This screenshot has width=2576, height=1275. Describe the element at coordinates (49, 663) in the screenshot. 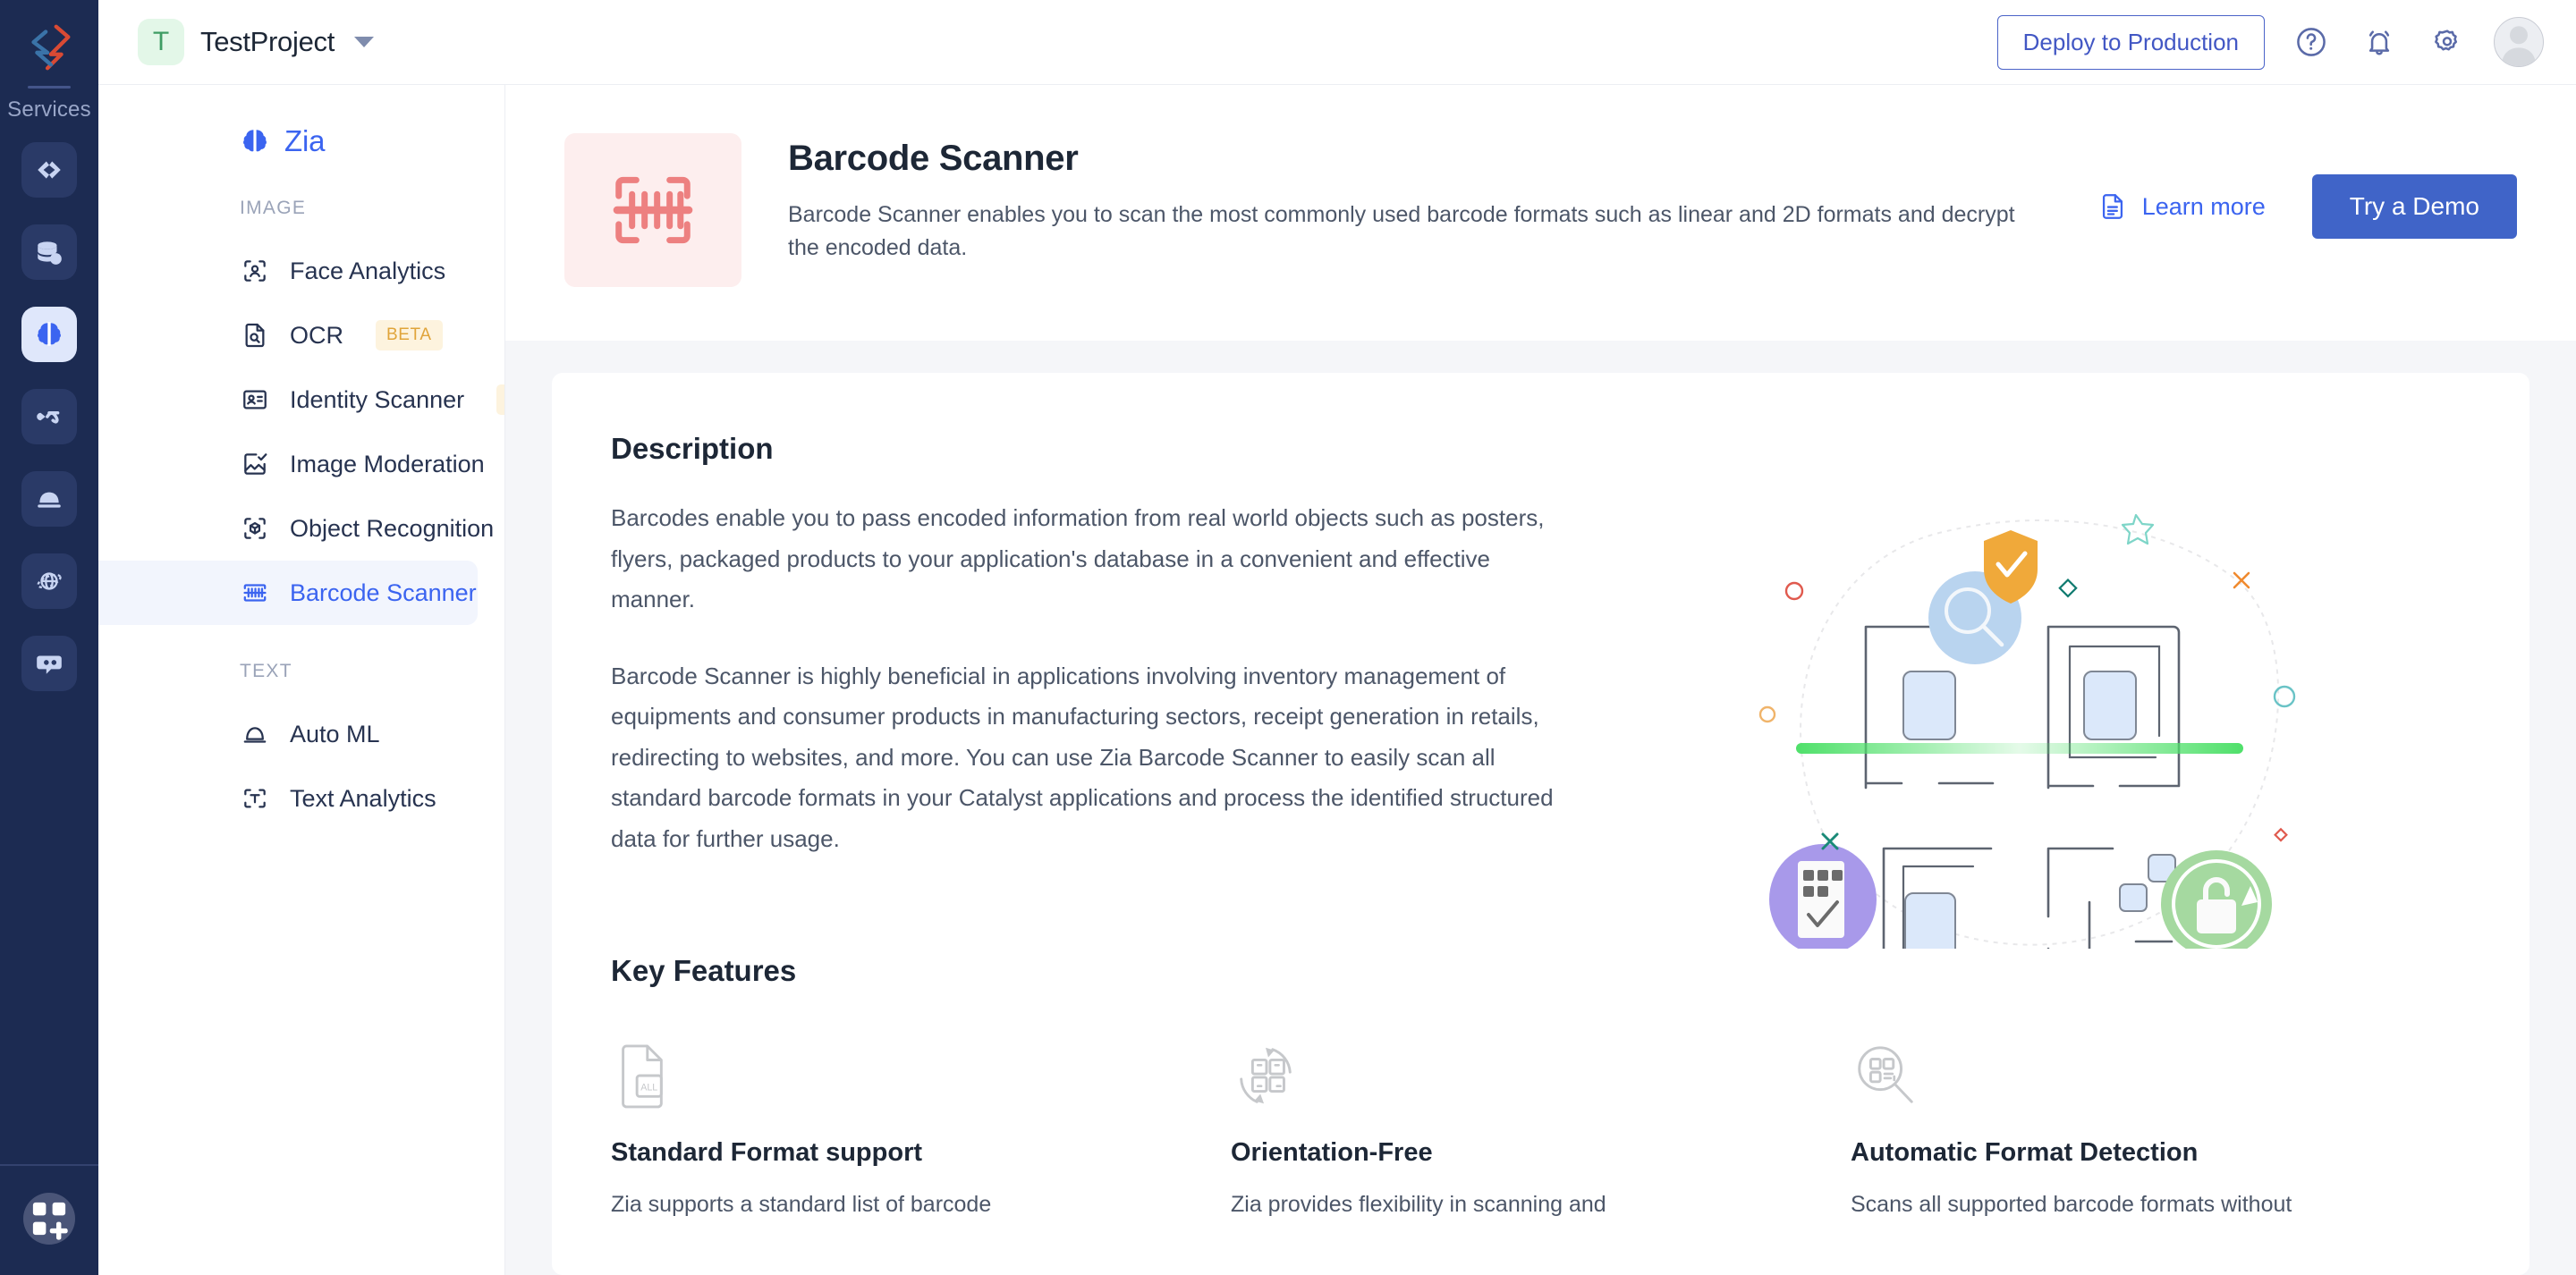

I see `rail-item-chat` at that location.